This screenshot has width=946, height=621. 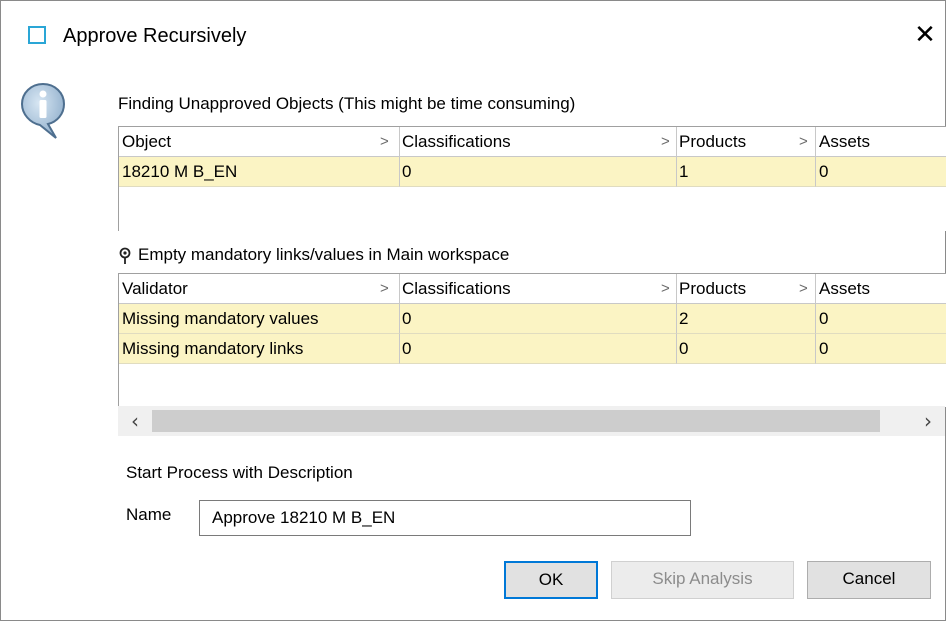 I want to click on column-header-validator: Validator, so click(x=259, y=289).